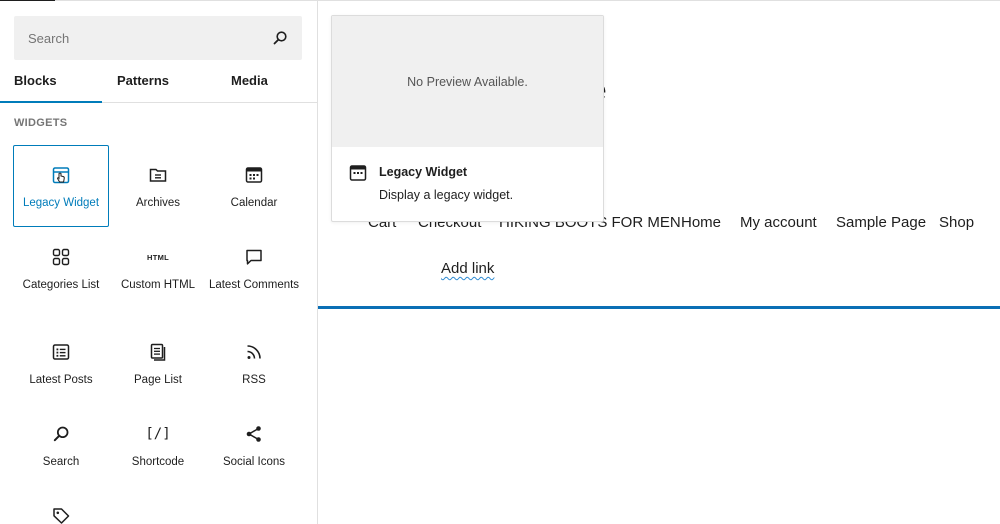  Describe the element at coordinates (467, 268) in the screenshot. I see `add-link-button: Add link` at that location.